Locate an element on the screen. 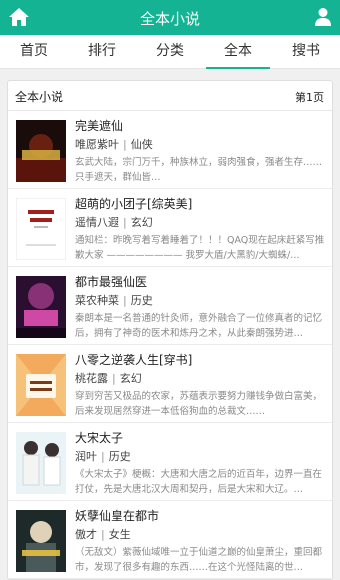 The width and height of the screenshot is (340, 580). page-indicator: 第1页 is located at coordinates (309, 97).